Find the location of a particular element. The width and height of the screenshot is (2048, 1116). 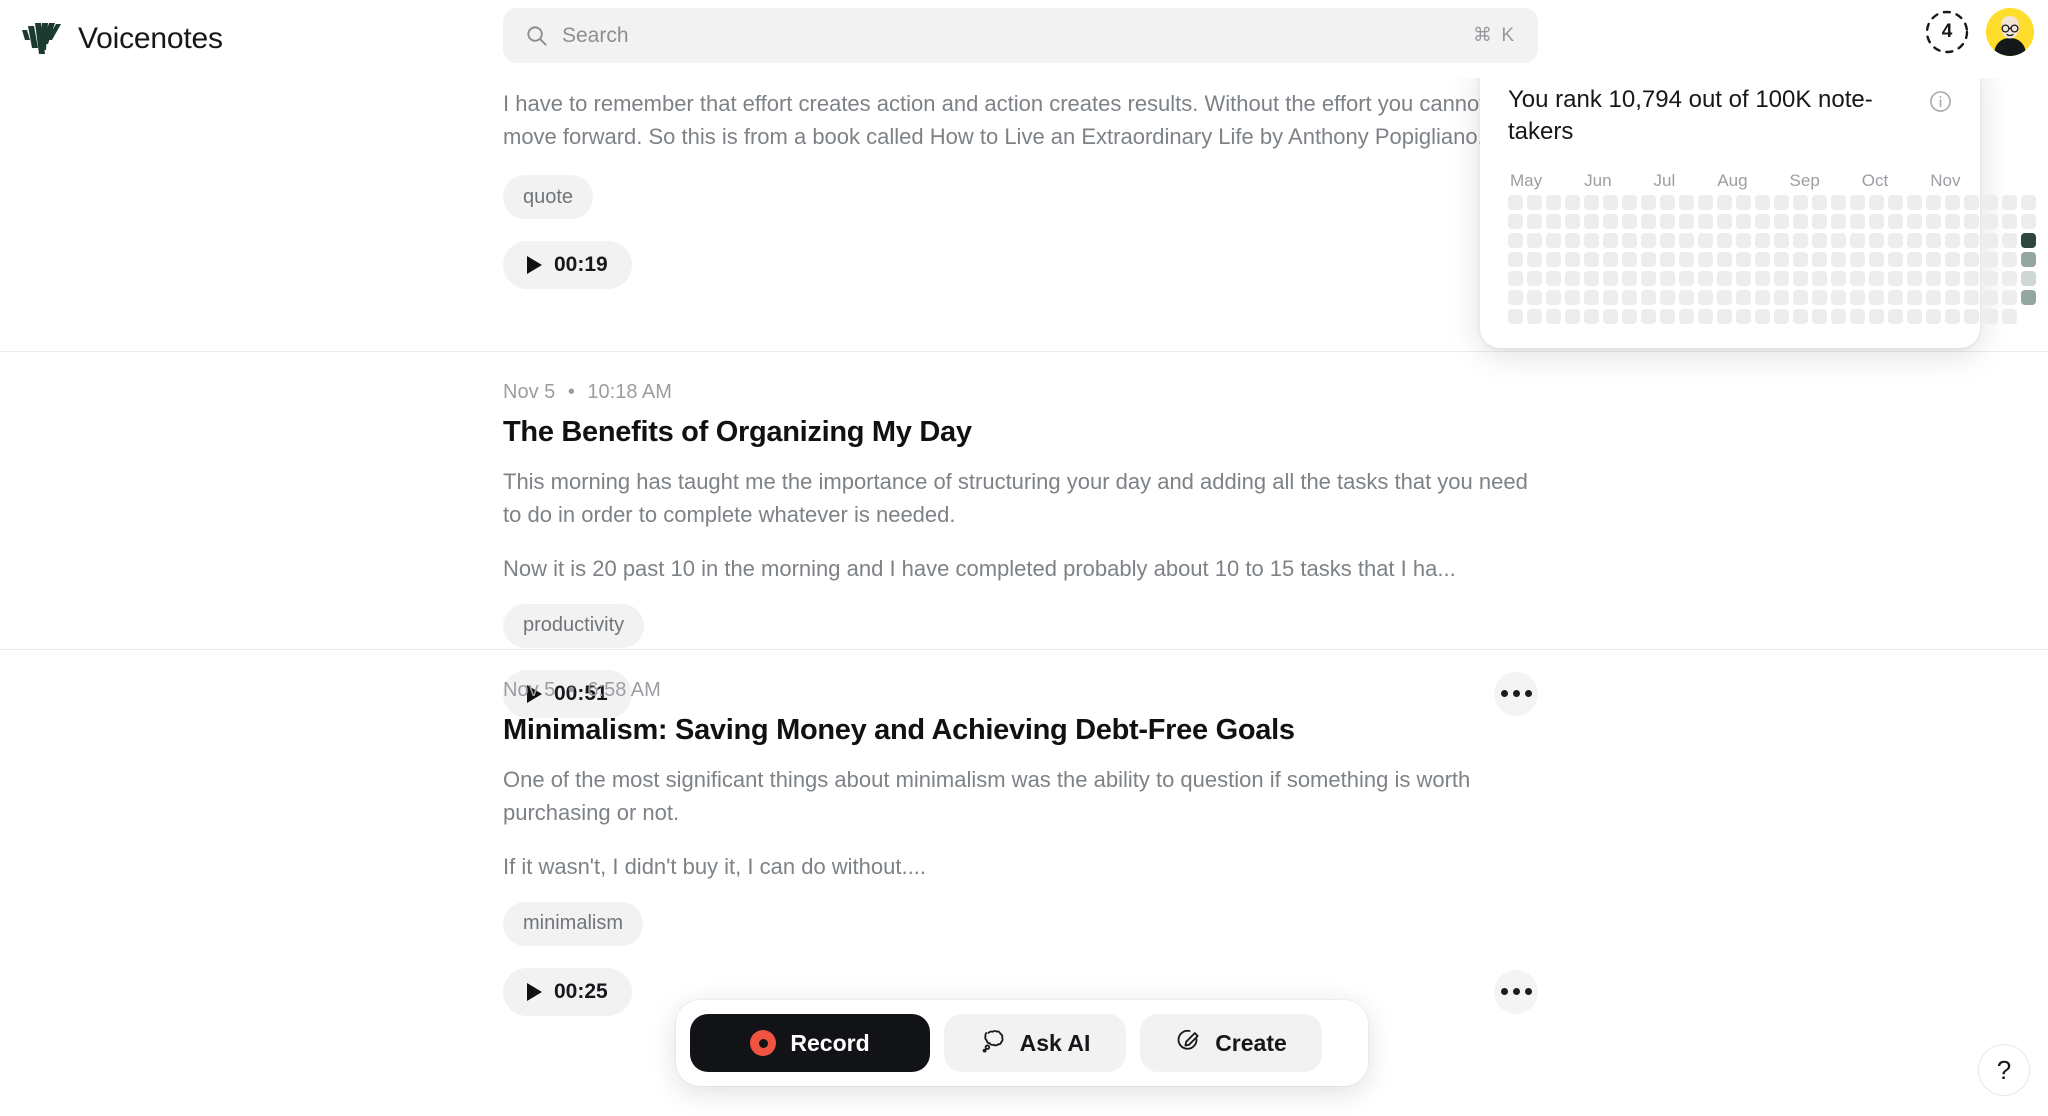

note-title: The Benefits of Organizing My Day is located at coordinates (1020, 432).